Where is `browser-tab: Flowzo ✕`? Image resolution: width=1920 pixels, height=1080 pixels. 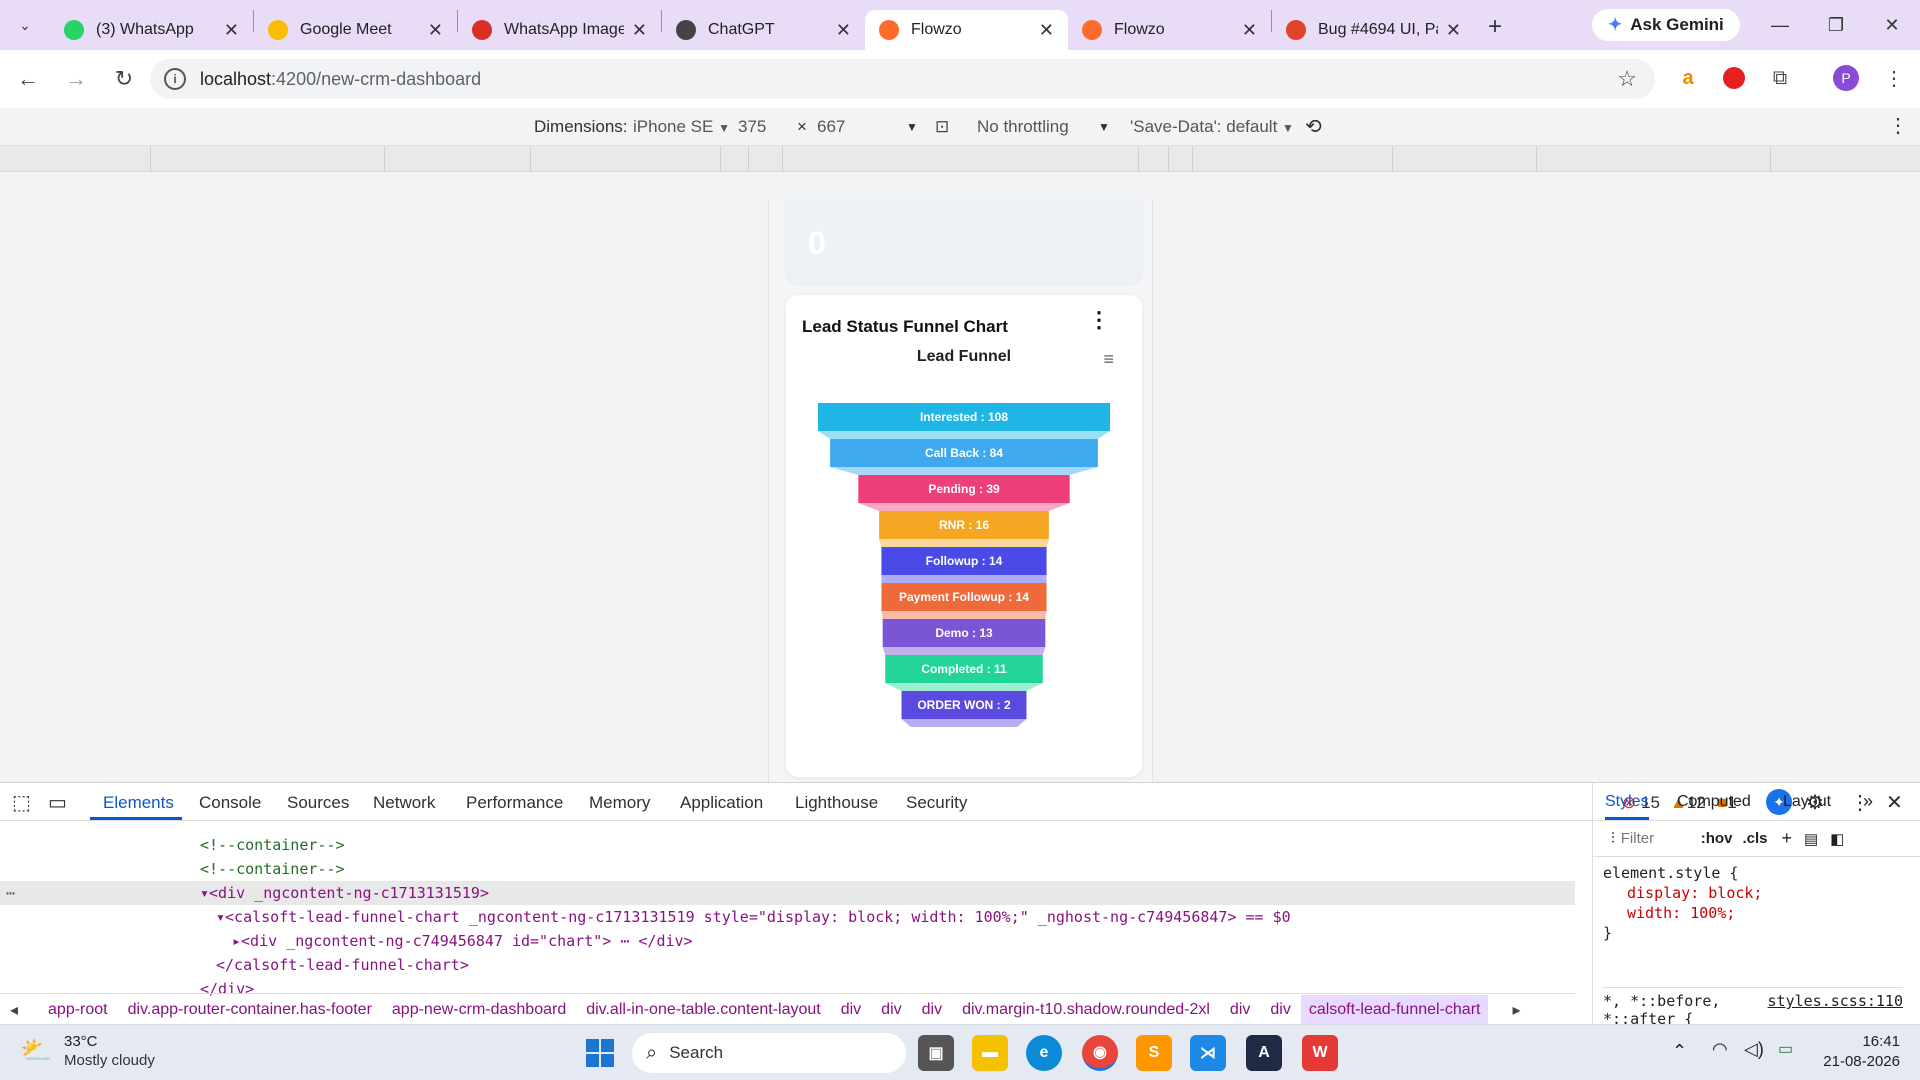
browser-tab: Flowzo ✕ is located at coordinates (1169, 30).